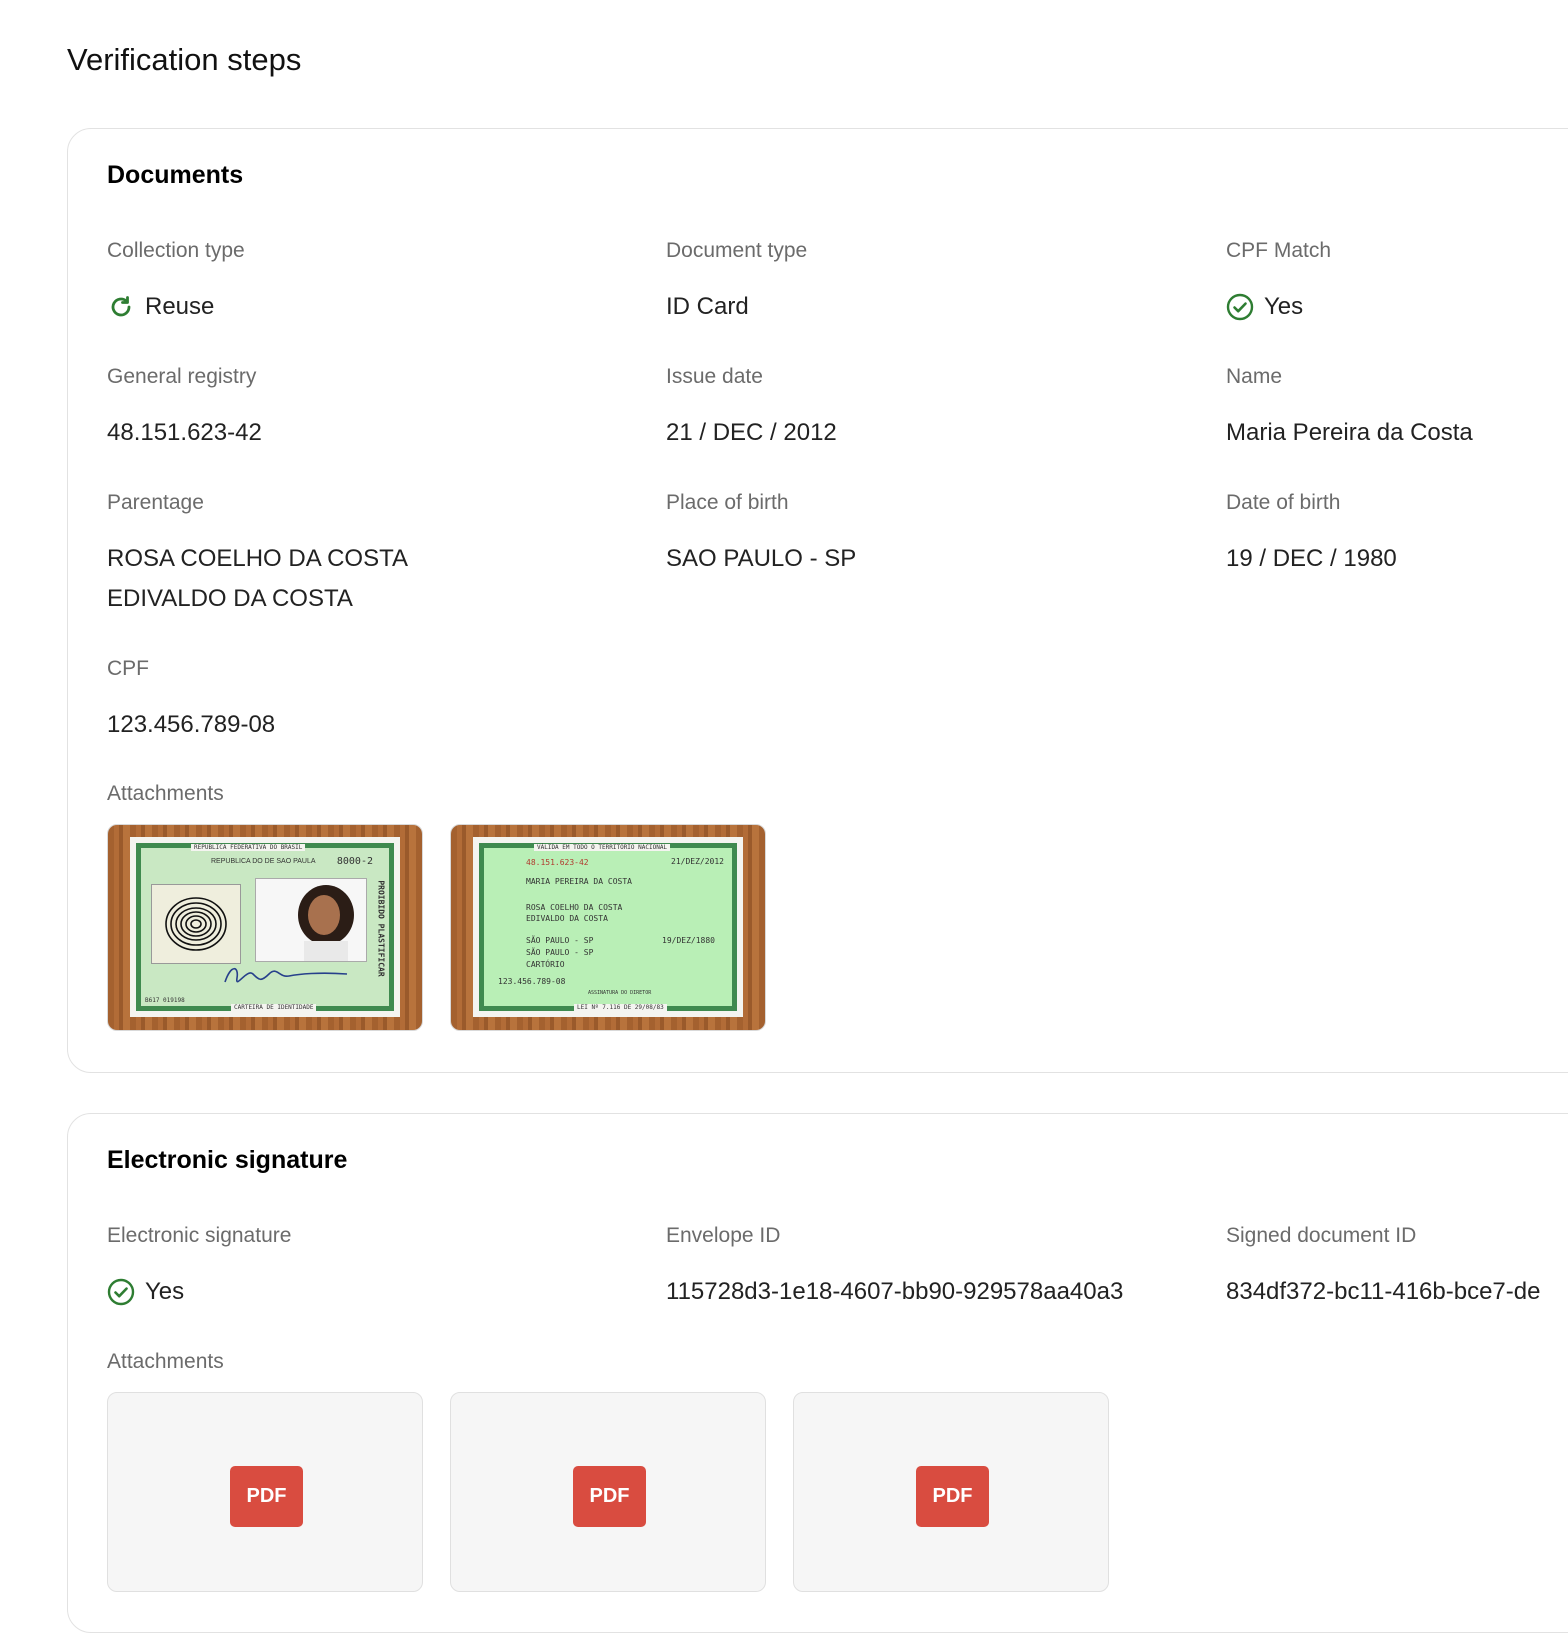 This screenshot has height=1633, width=1568. Describe the element at coordinates (354, 861) in the screenshot. I see `id-front-number: 8000-2` at that location.